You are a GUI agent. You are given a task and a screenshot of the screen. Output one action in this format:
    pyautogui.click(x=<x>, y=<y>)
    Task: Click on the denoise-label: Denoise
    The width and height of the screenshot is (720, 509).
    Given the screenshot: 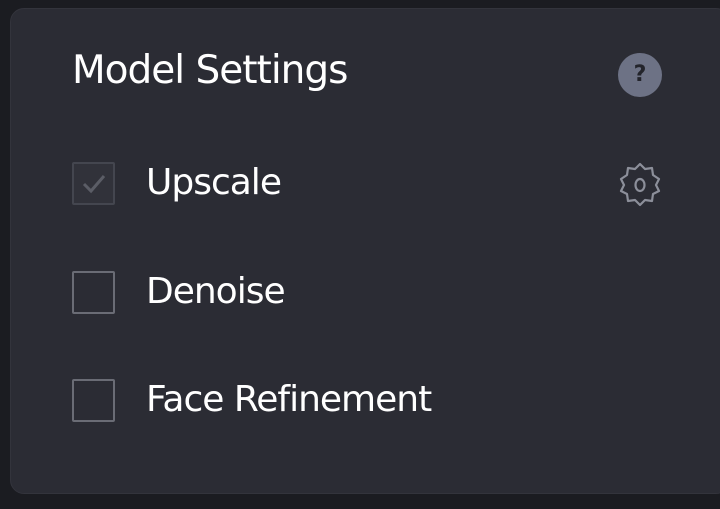 What is the action you would take?
    pyautogui.click(x=216, y=291)
    